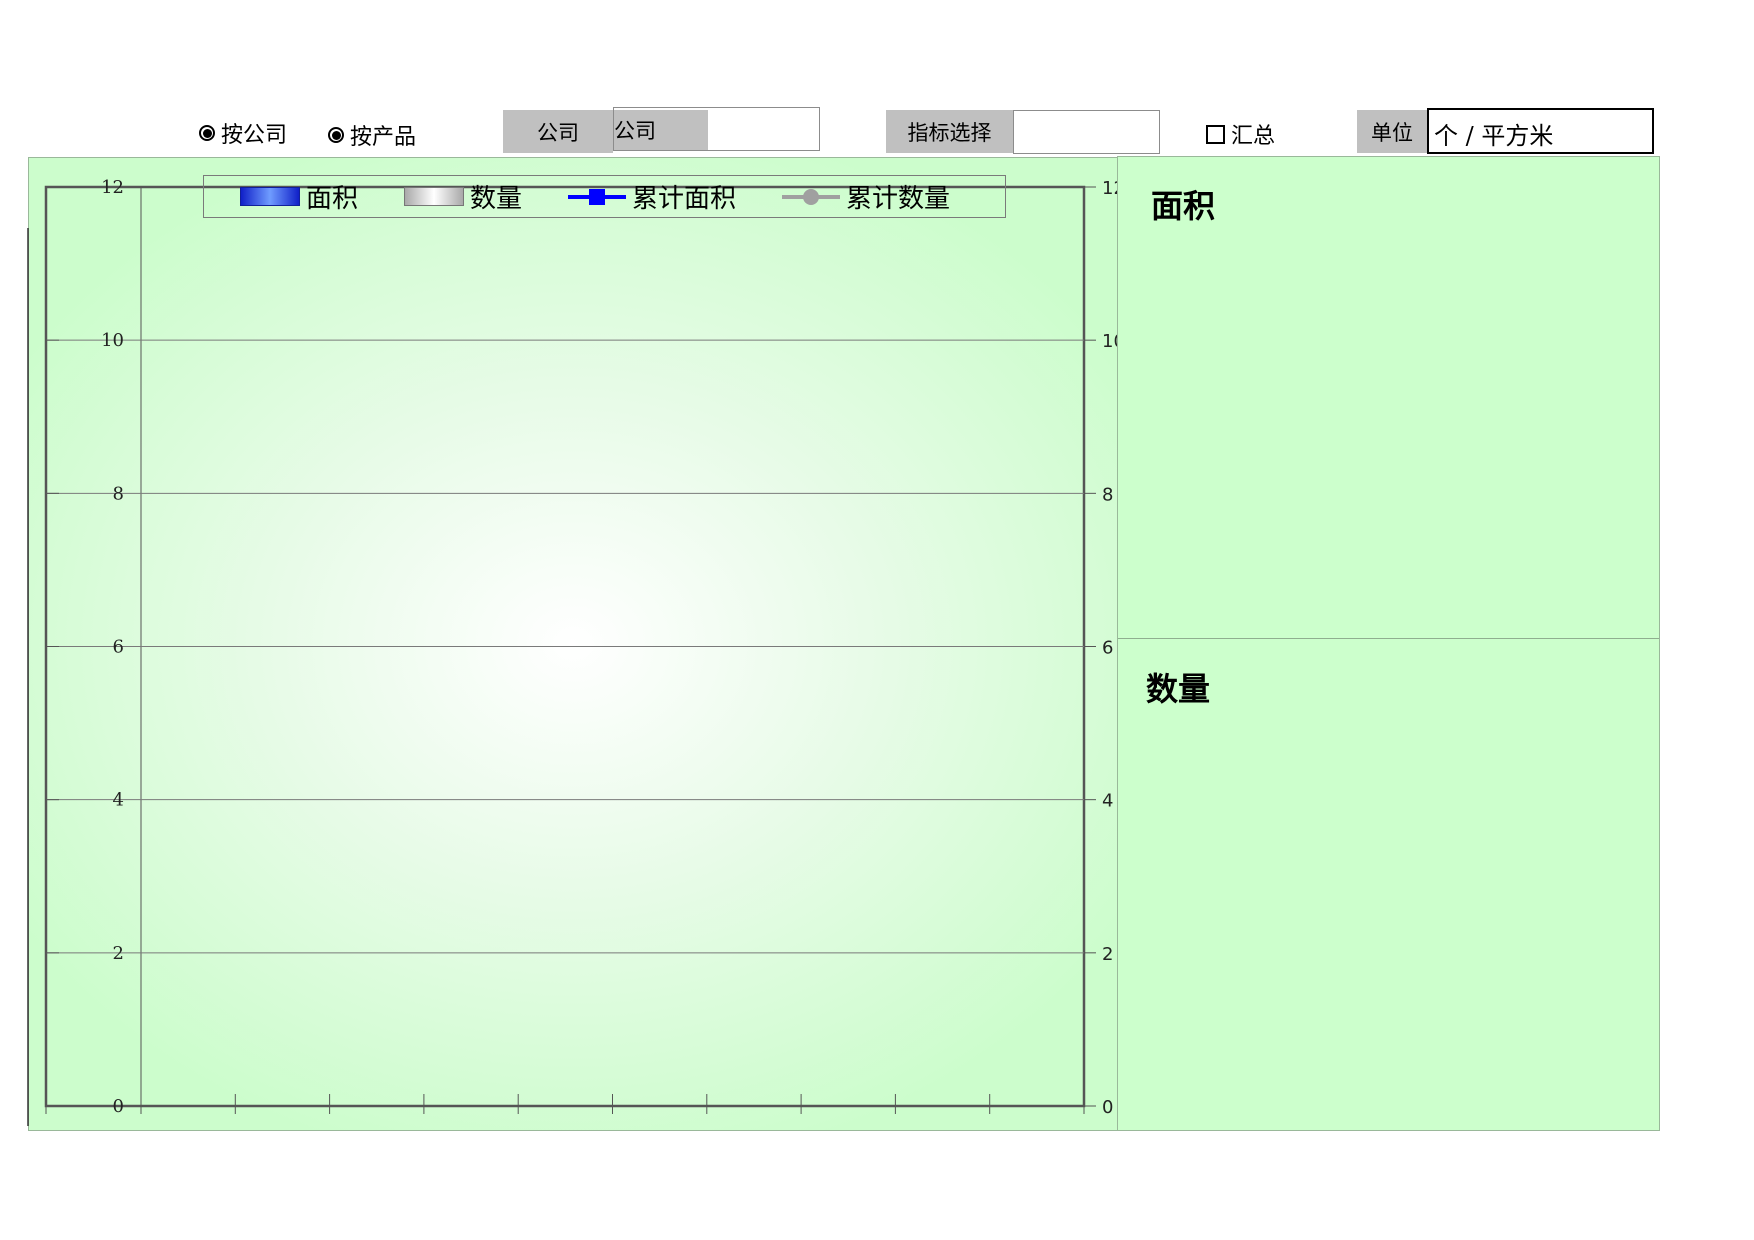  I want to click on legend-swatch-count-bar, so click(434, 196).